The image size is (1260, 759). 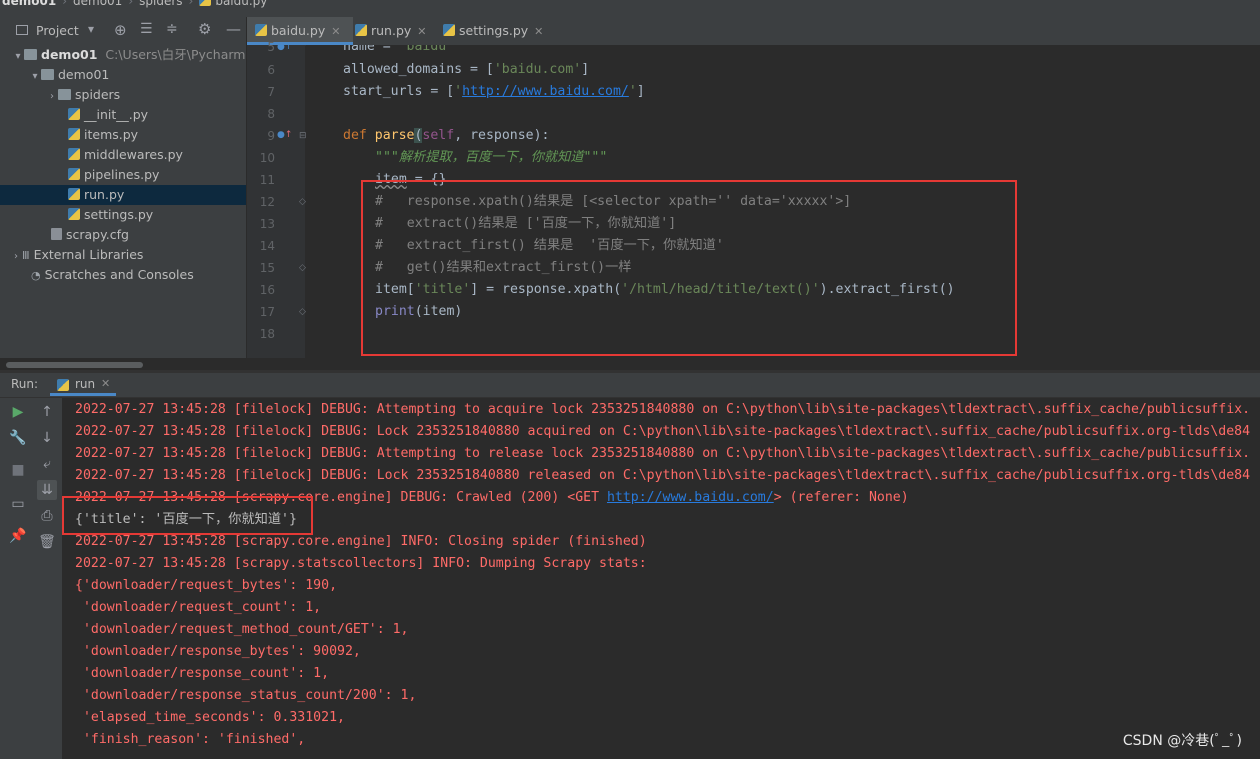 I want to click on tab-settings-py: settings.py ✕, so click(x=498, y=31).